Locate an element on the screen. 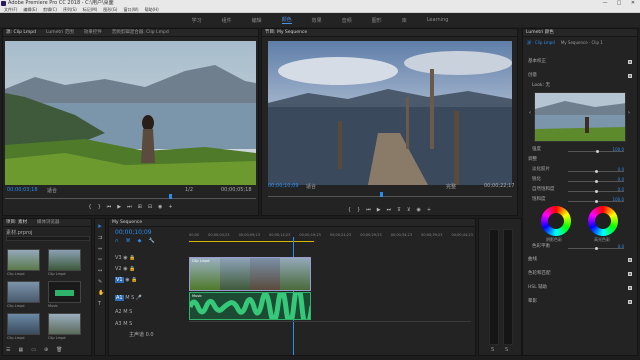 The image size is (640, 360). new-item-icon: ⊕ is located at coordinates (46, 350).